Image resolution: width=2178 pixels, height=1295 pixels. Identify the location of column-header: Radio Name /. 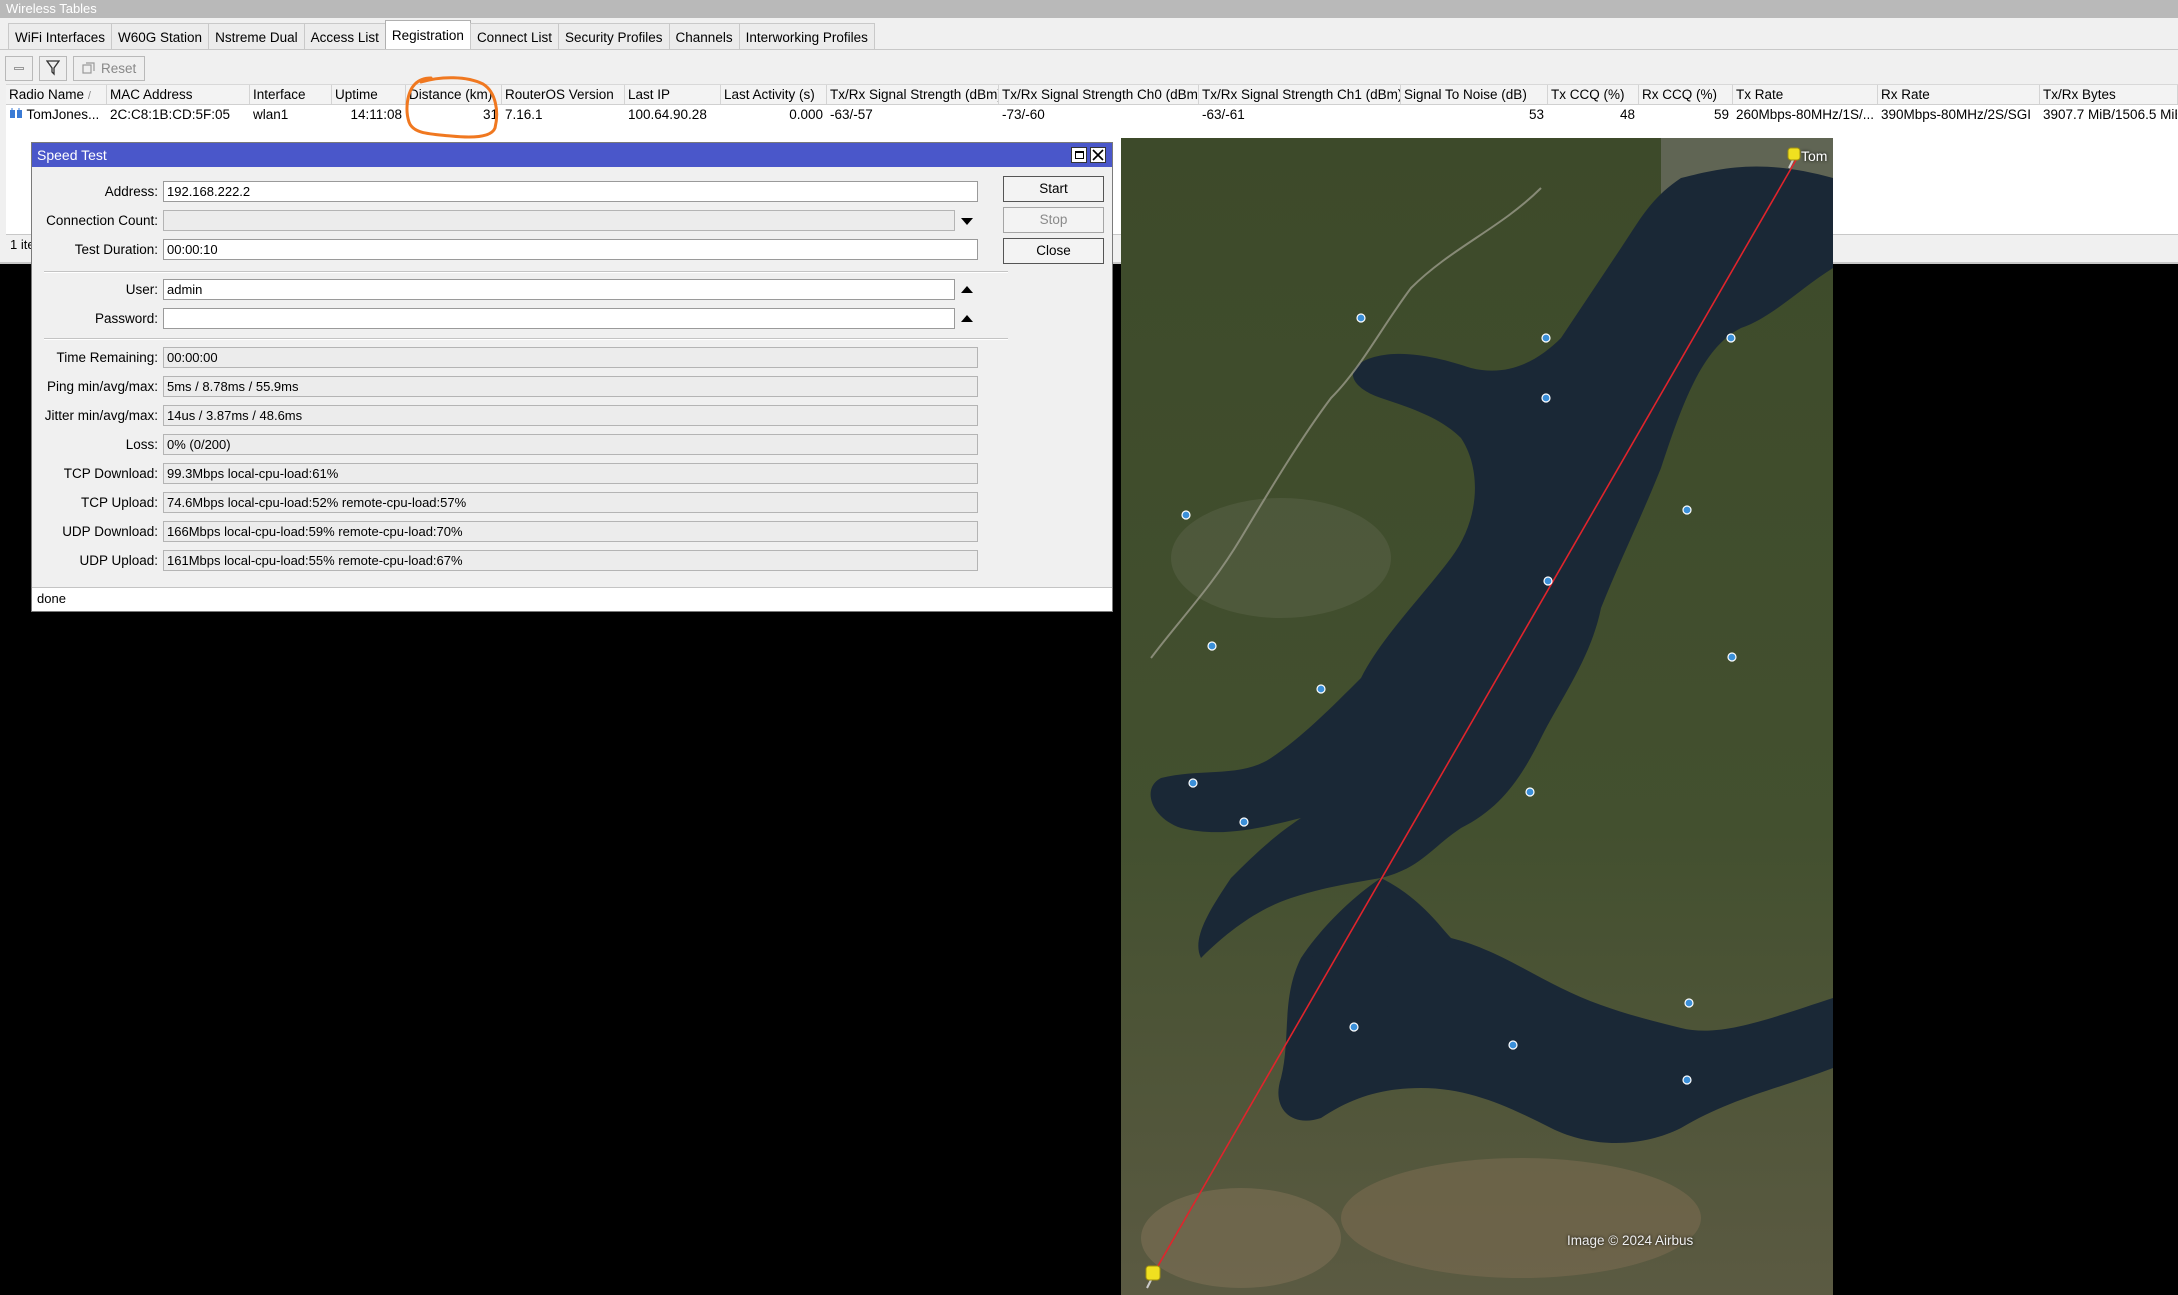
(56, 94).